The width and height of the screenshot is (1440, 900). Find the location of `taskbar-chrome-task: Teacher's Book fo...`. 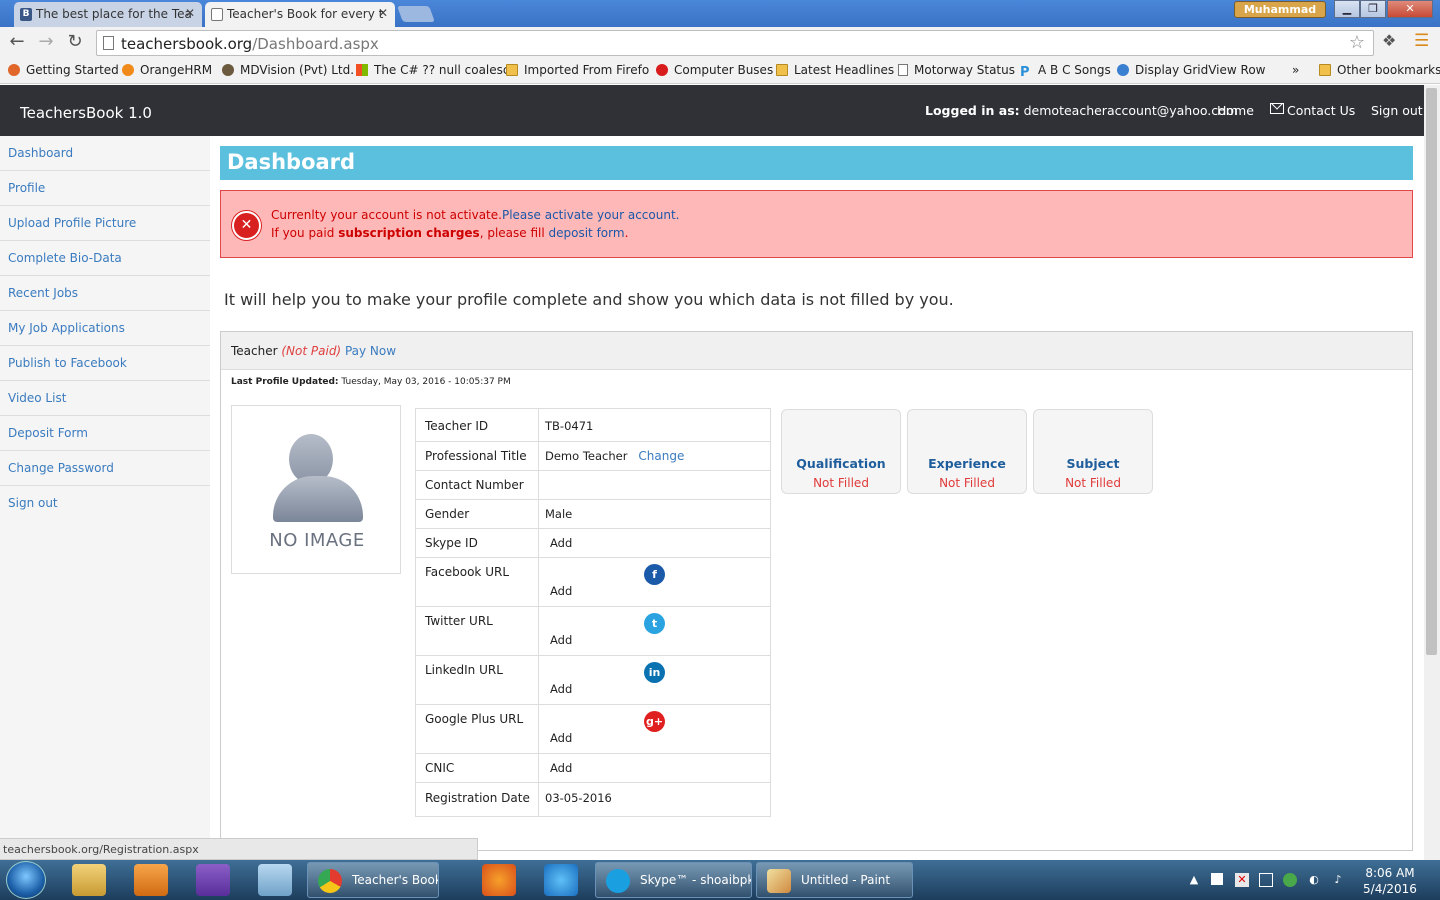

taskbar-chrome-task: Teacher's Book fo... is located at coordinates (373, 880).